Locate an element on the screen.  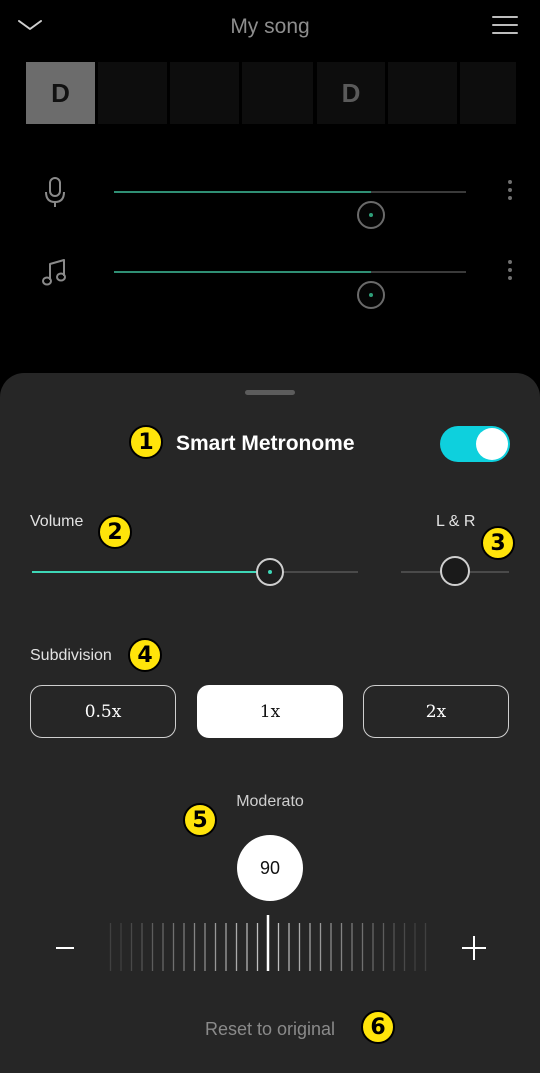
subdivision-label: Subdivision is located at coordinates (71, 655).